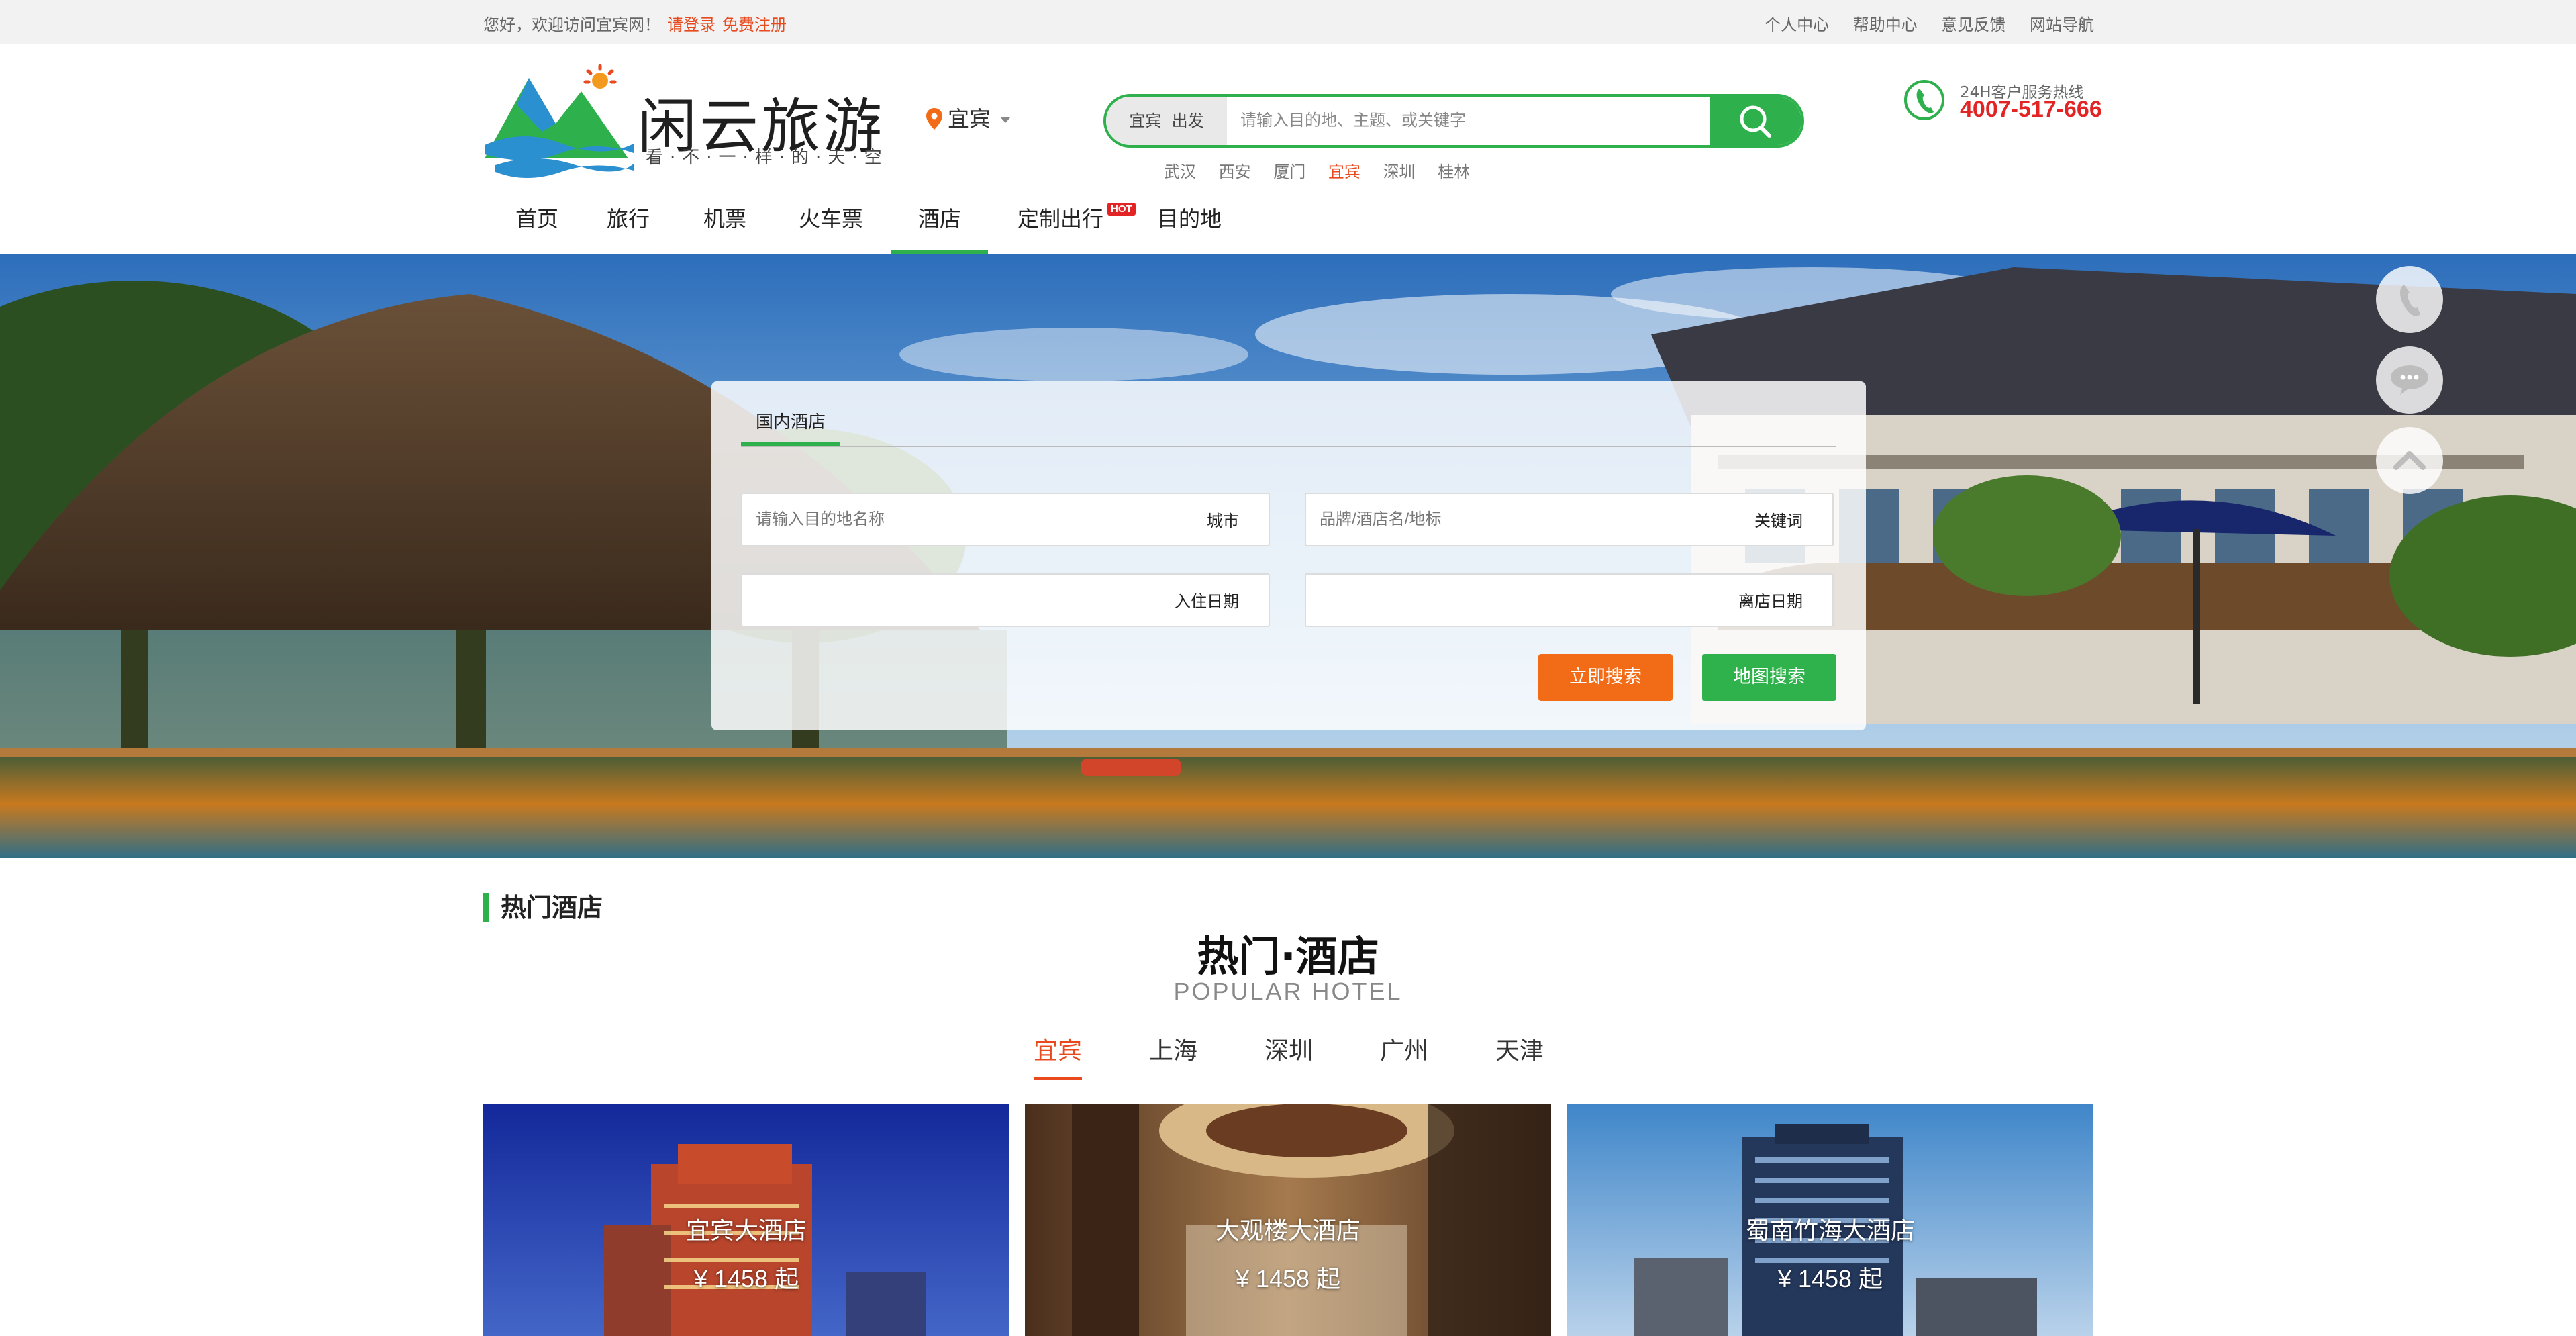 Image resolution: width=2576 pixels, height=1336 pixels. I want to click on city-tabs: 宜宾 上海 深圳 广州 天津, so click(1288, 1055).